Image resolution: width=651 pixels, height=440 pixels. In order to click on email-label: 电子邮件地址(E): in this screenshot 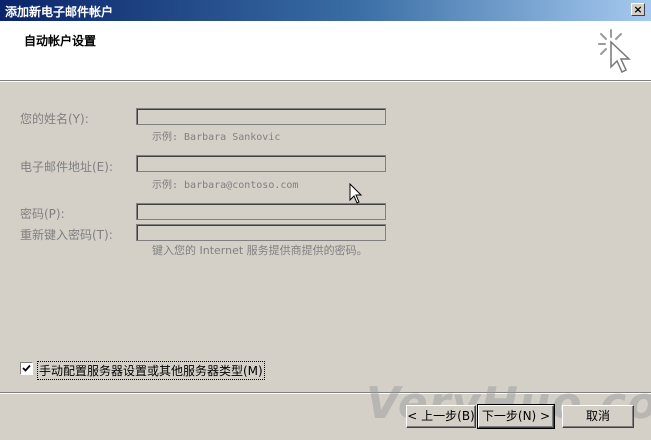, I will do `click(66, 167)`.